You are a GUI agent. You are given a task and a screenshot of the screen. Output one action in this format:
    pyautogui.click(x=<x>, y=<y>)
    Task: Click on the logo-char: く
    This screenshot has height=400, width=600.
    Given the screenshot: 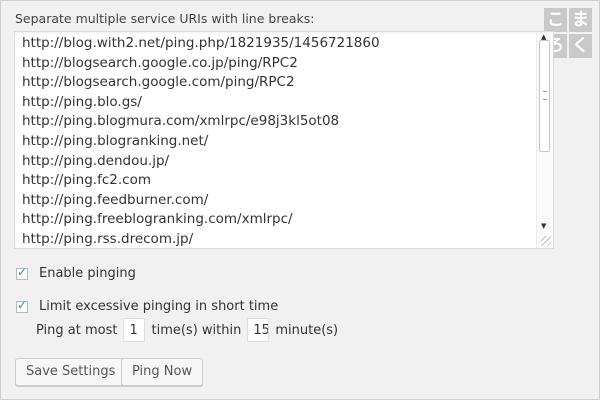 What is the action you would take?
    pyautogui.click(x=580, y=46)
    